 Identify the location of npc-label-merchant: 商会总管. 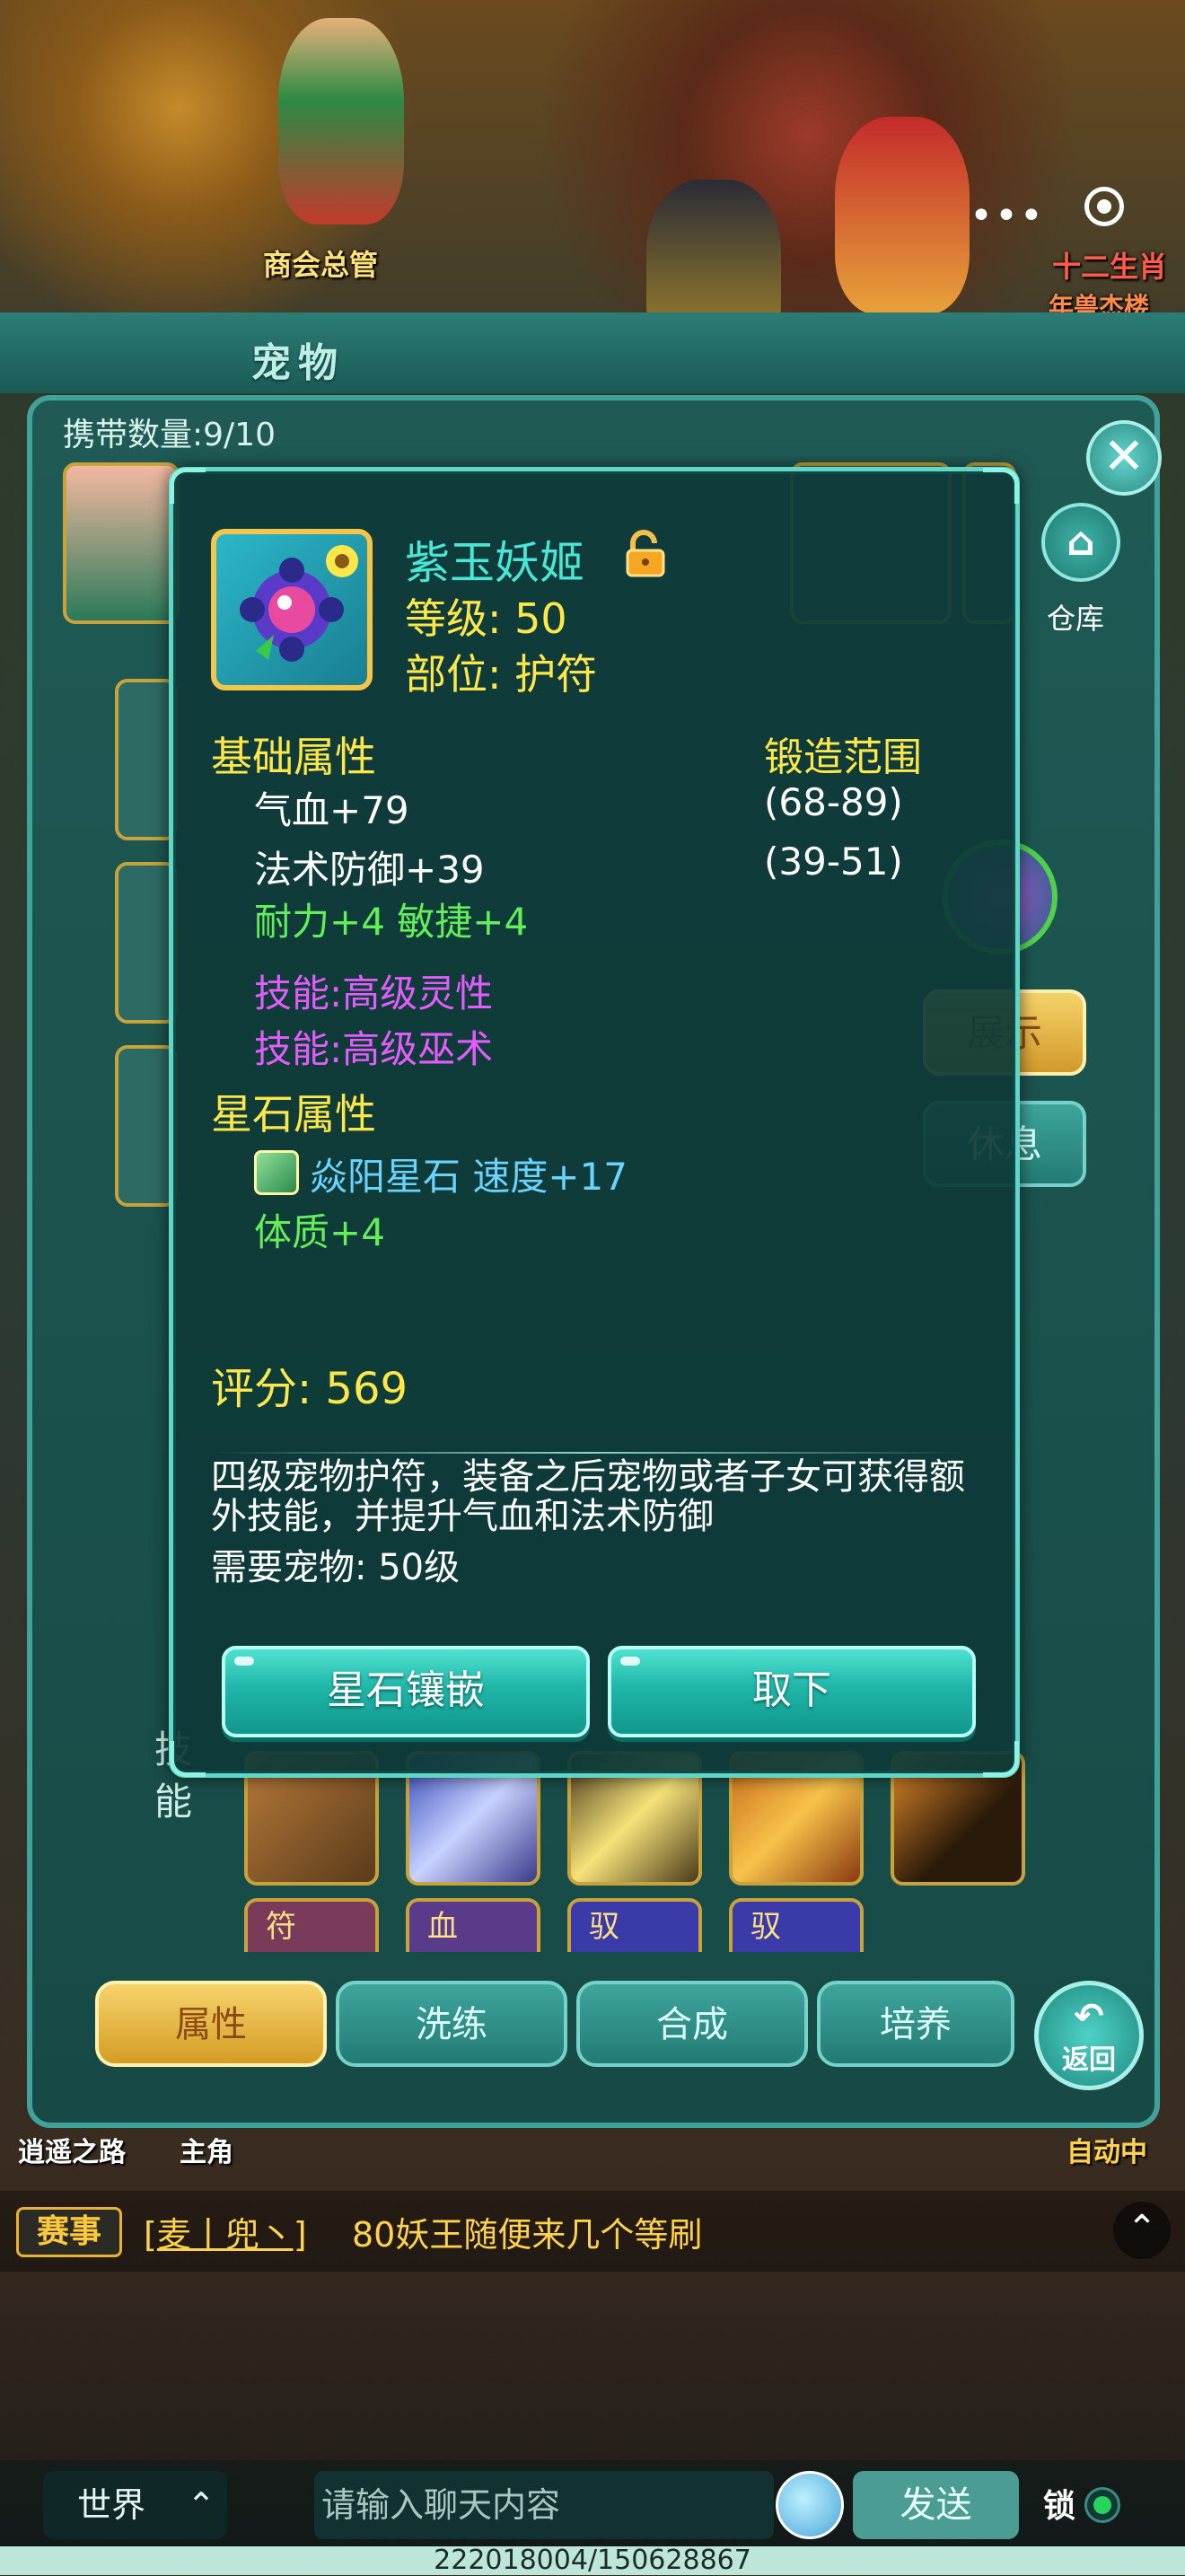
(321, 265).